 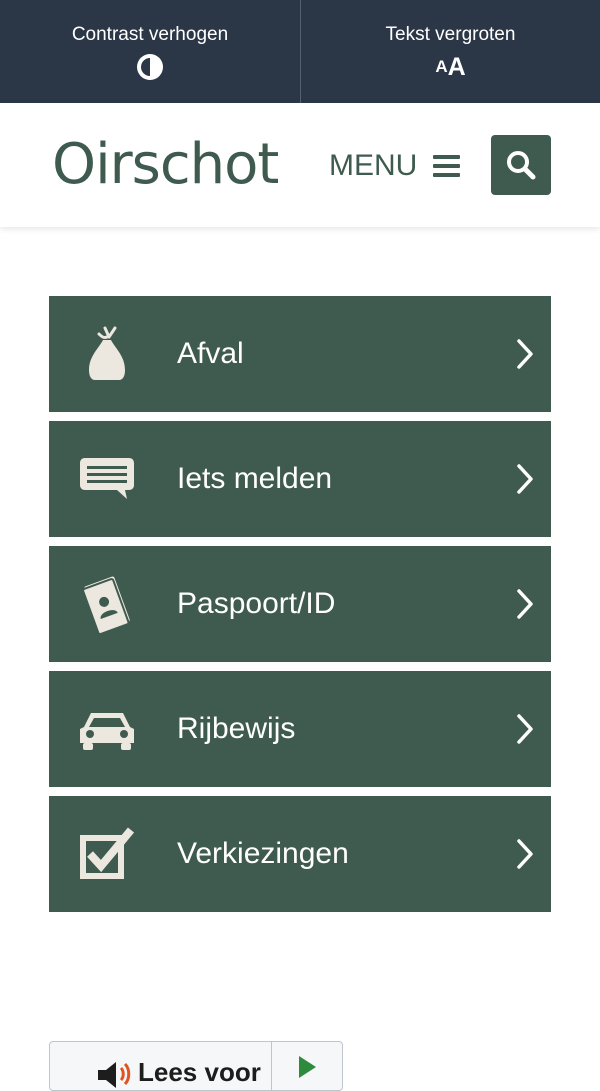 I want to click on search-button, so click(x=521, y=165).